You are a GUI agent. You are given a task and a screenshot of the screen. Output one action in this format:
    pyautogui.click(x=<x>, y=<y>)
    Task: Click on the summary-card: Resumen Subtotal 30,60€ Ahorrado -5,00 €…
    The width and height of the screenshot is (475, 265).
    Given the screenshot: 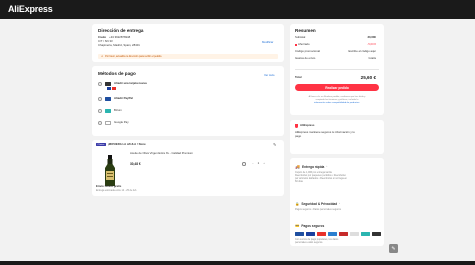 What is the action you would take?
    pyautogui.click(x=337, y=69)
    